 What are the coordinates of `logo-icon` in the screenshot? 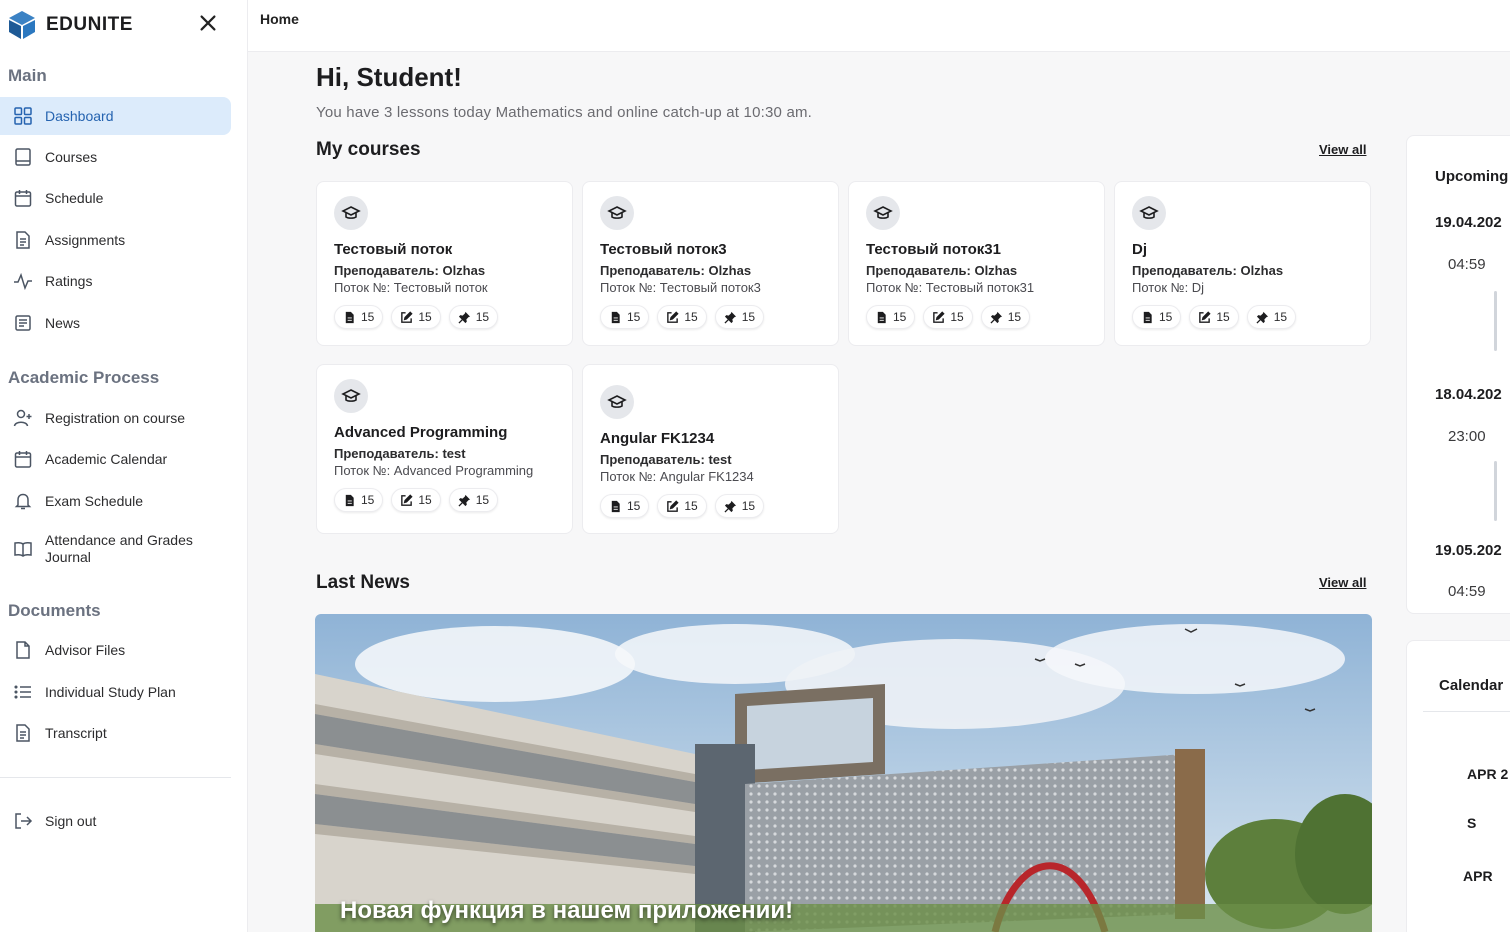 It's located at (22, 25).